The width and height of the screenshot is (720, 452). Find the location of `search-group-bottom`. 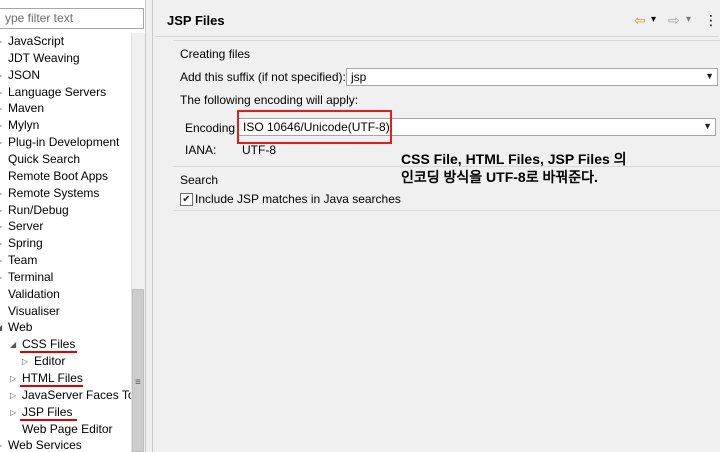

search-group-bottom is located at coordinates (446, 210).